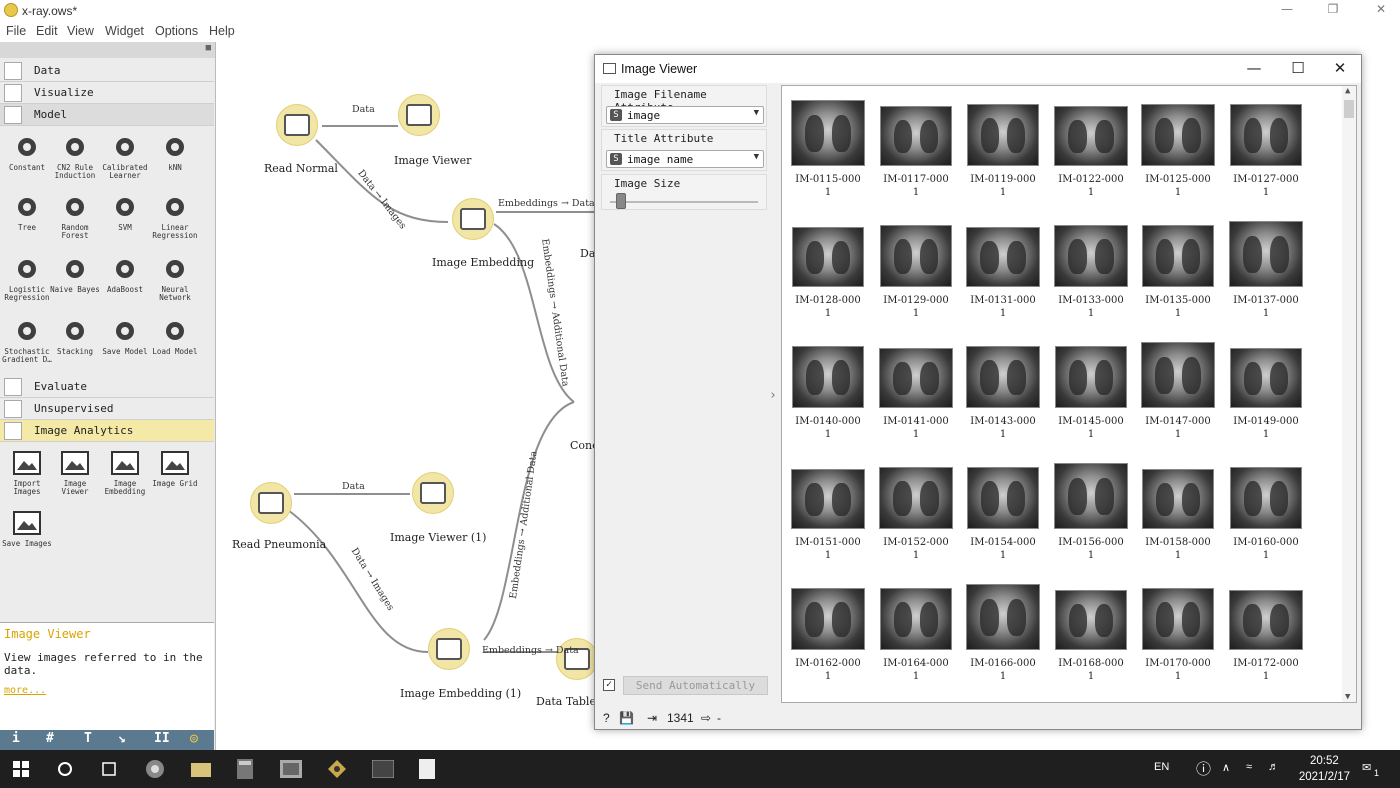  What do you see at coordinates (1091, 148) in the screenshot?
I see `image-thumbnail: IM-0122-000 1` at bounding box center [1091, 148].